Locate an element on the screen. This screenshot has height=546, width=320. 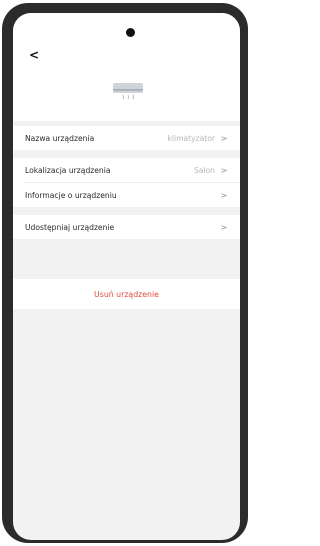
back-button: < is located at coordinates (34, 55).